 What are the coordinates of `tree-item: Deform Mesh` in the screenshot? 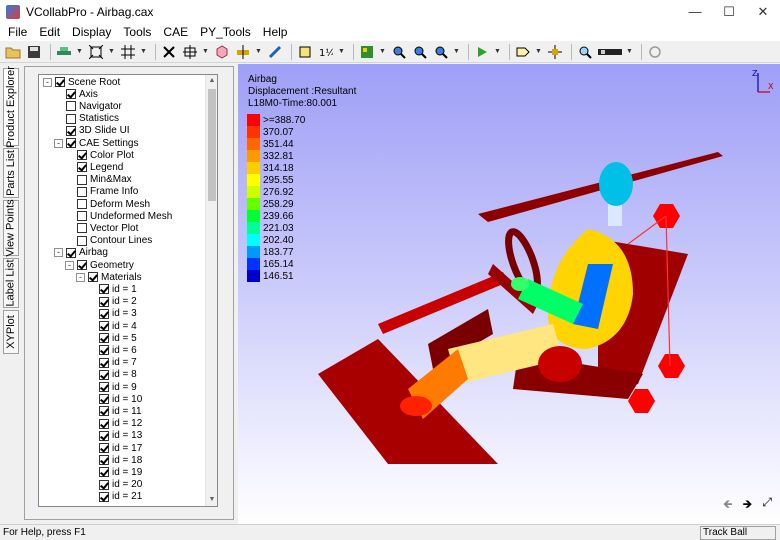 It's located at (107, 204).